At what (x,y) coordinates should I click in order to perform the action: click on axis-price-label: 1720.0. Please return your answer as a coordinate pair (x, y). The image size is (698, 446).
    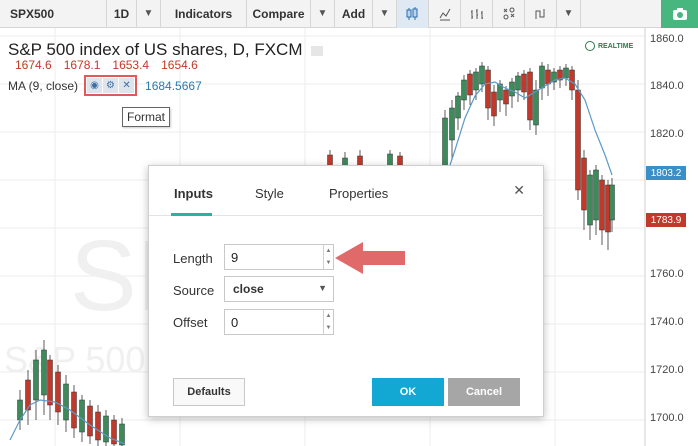
    Looking at the image, I should click on (667, 370).